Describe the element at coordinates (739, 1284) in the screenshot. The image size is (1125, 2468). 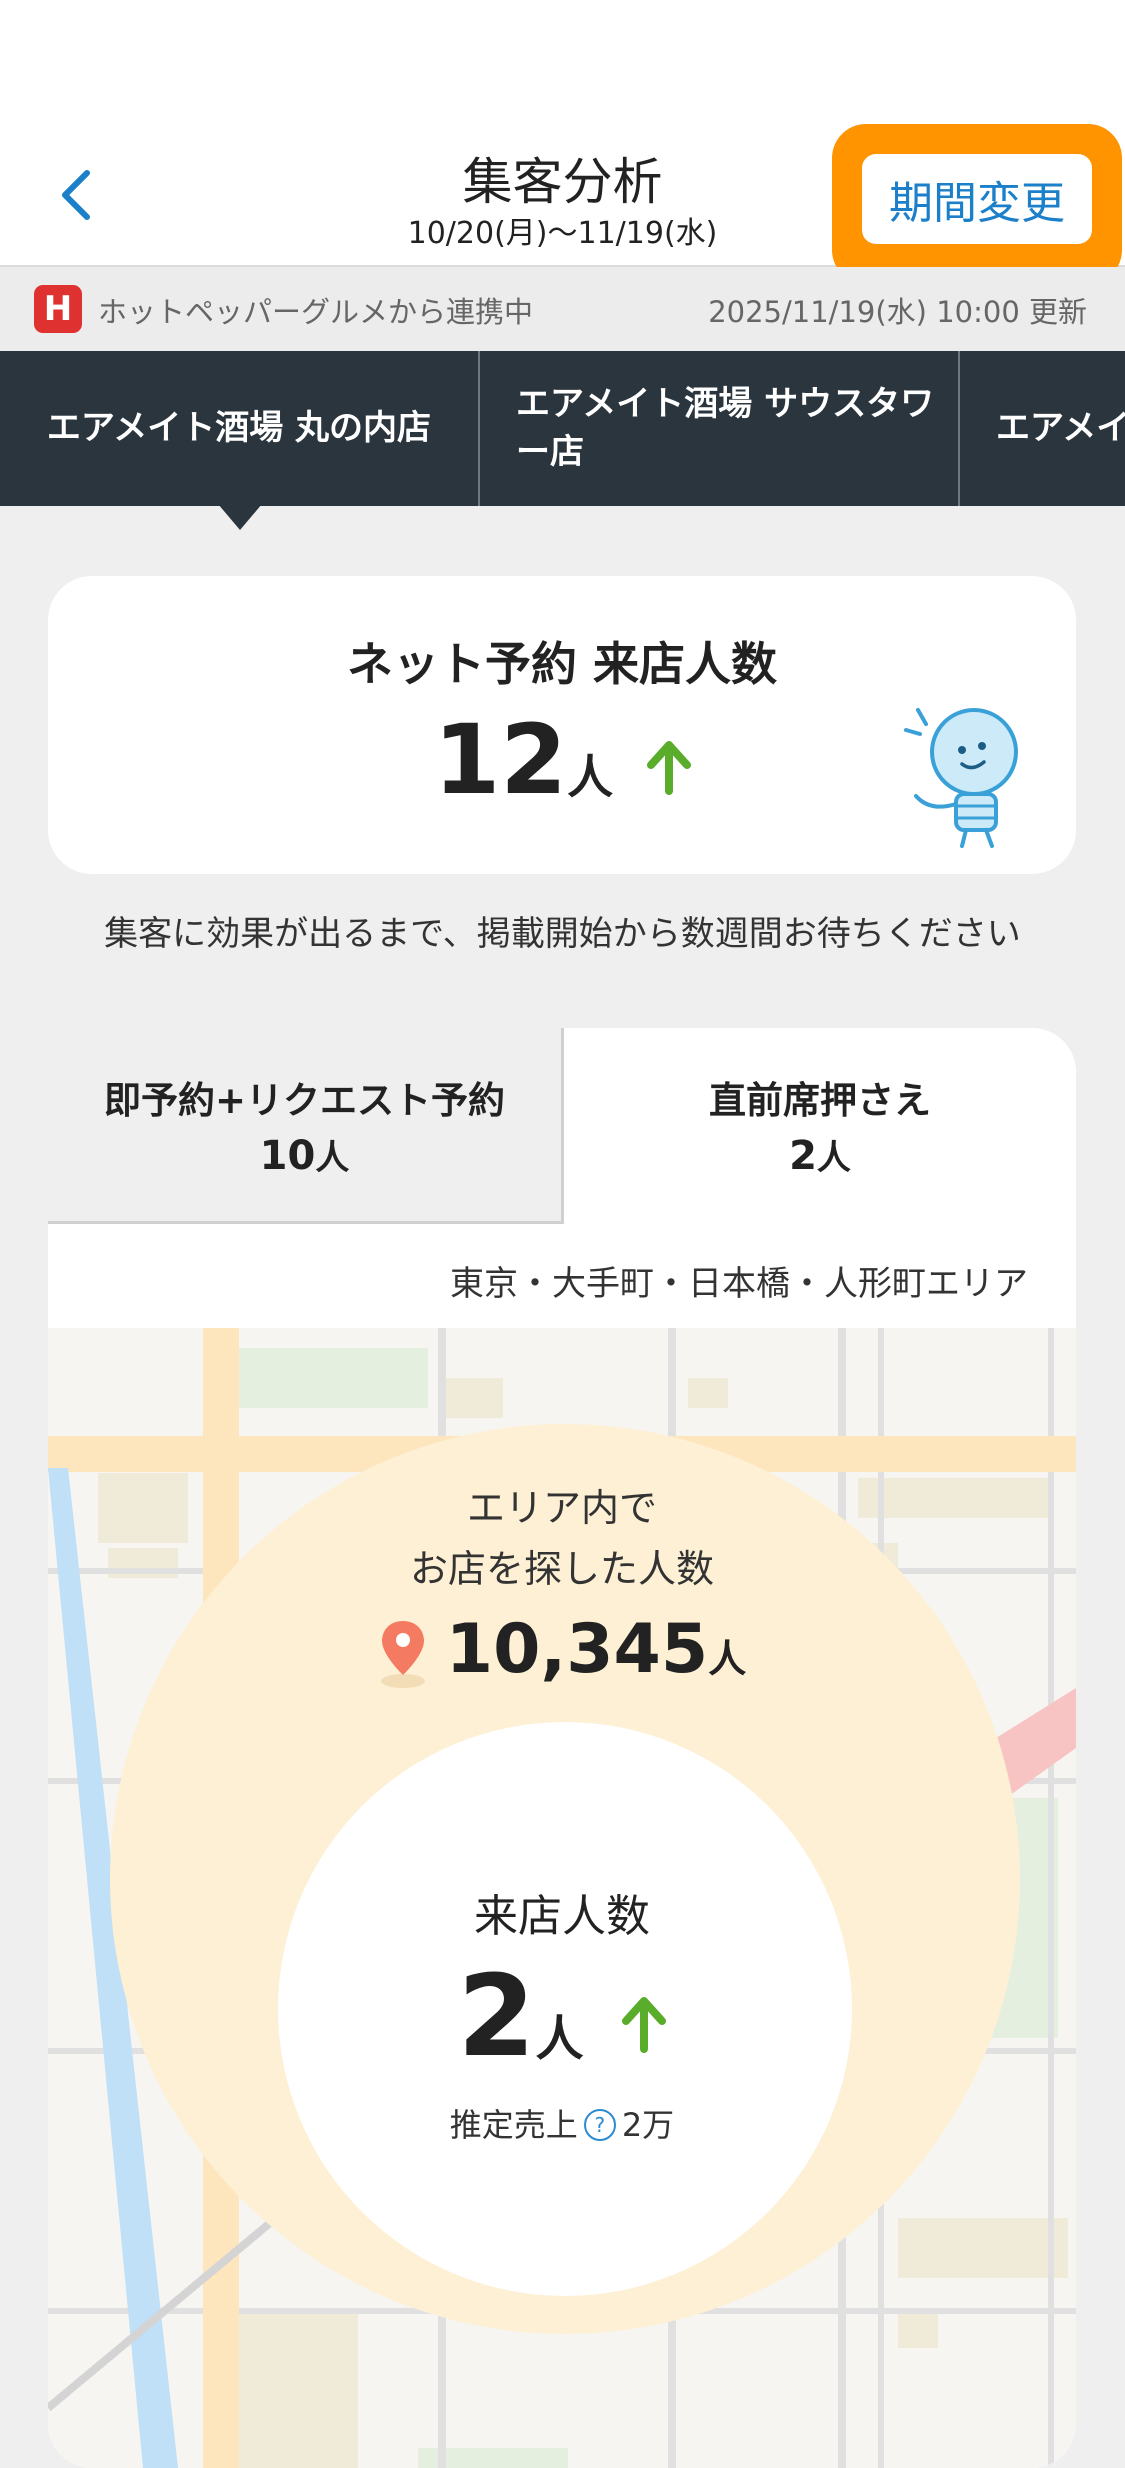
I see `area-name: 東京・大手町・日本橋・人形町エリア` at that location.